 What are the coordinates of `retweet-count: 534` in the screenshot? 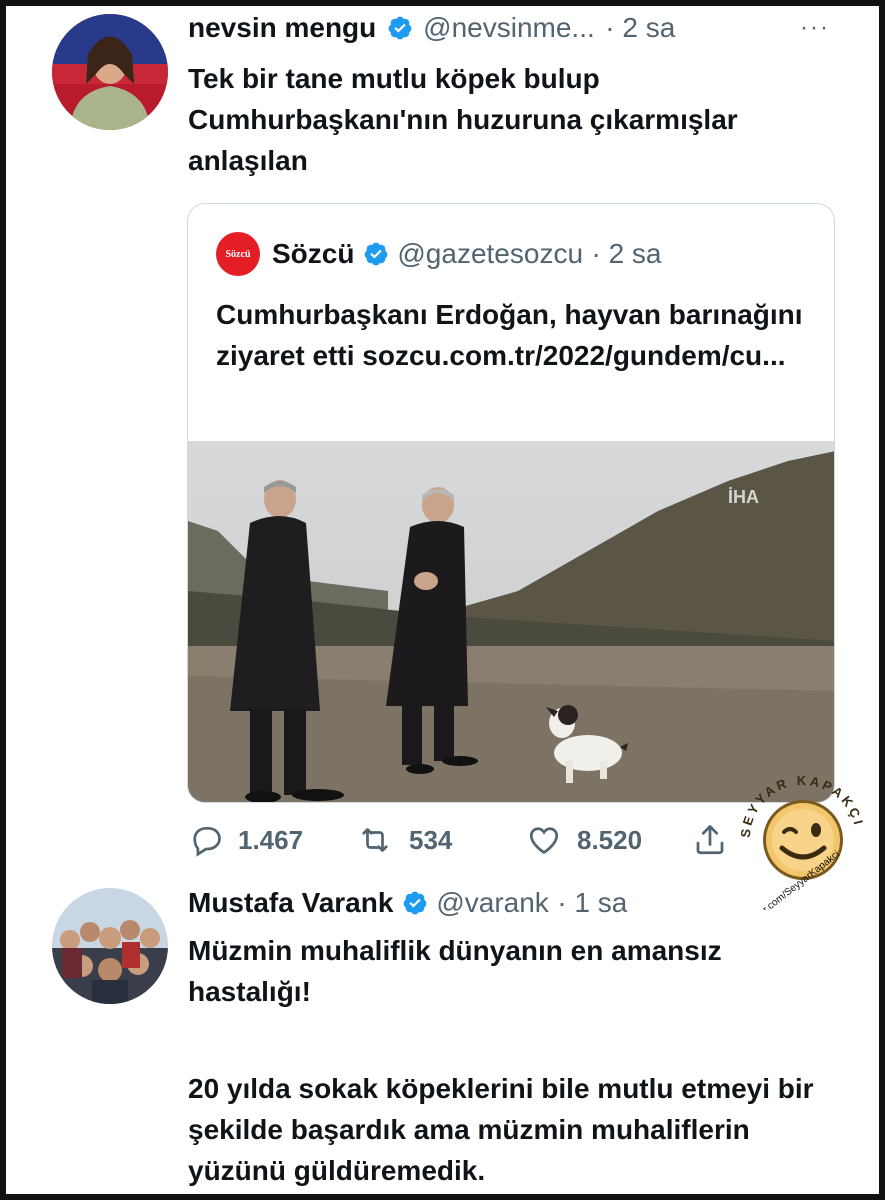 It's located at (431, 839).